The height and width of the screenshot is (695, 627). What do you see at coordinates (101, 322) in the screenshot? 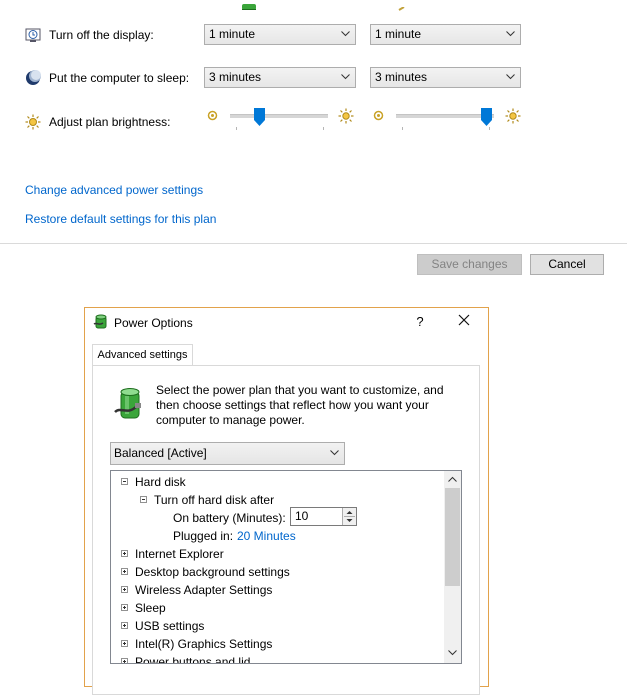
I see `power-options-icon` at bounding box center [101, 322].